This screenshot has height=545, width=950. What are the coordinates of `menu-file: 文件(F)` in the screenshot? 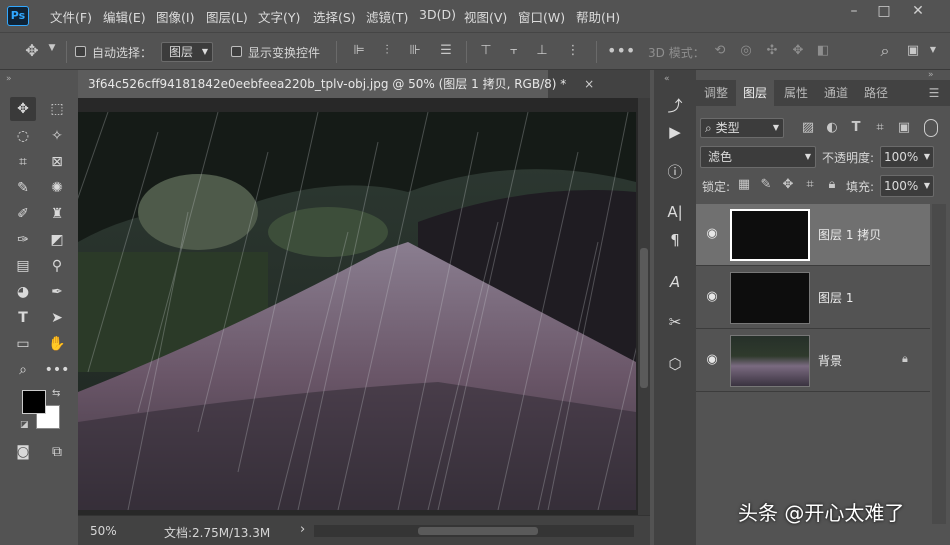 It's located at (71, 16).